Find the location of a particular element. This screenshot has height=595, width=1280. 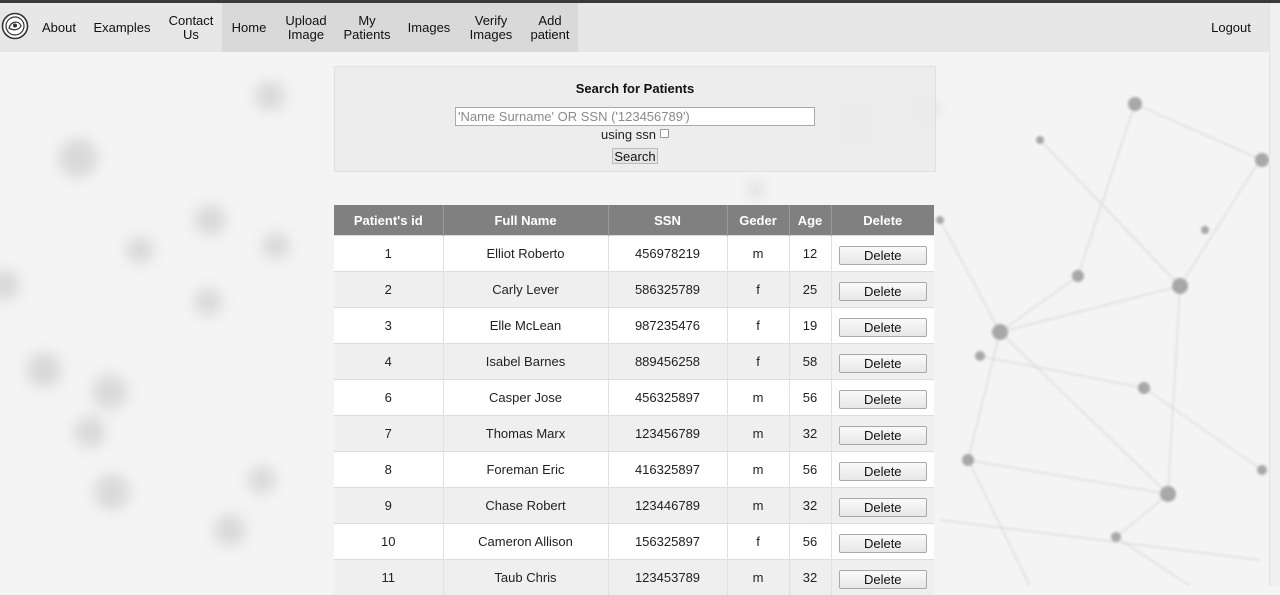

ssn-checkbox-label: using ssn is located at coordinates (628, 134).